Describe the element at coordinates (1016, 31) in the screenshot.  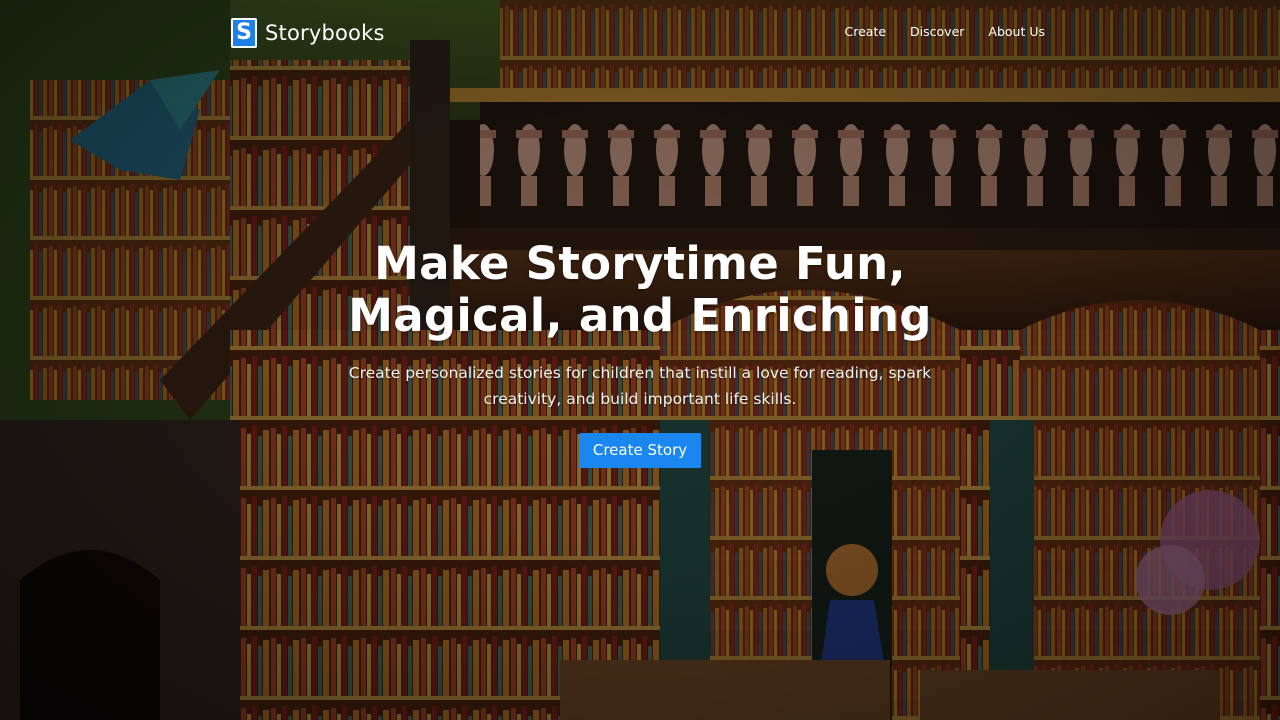
I see `nav-link-about-us: About Us` at that location.